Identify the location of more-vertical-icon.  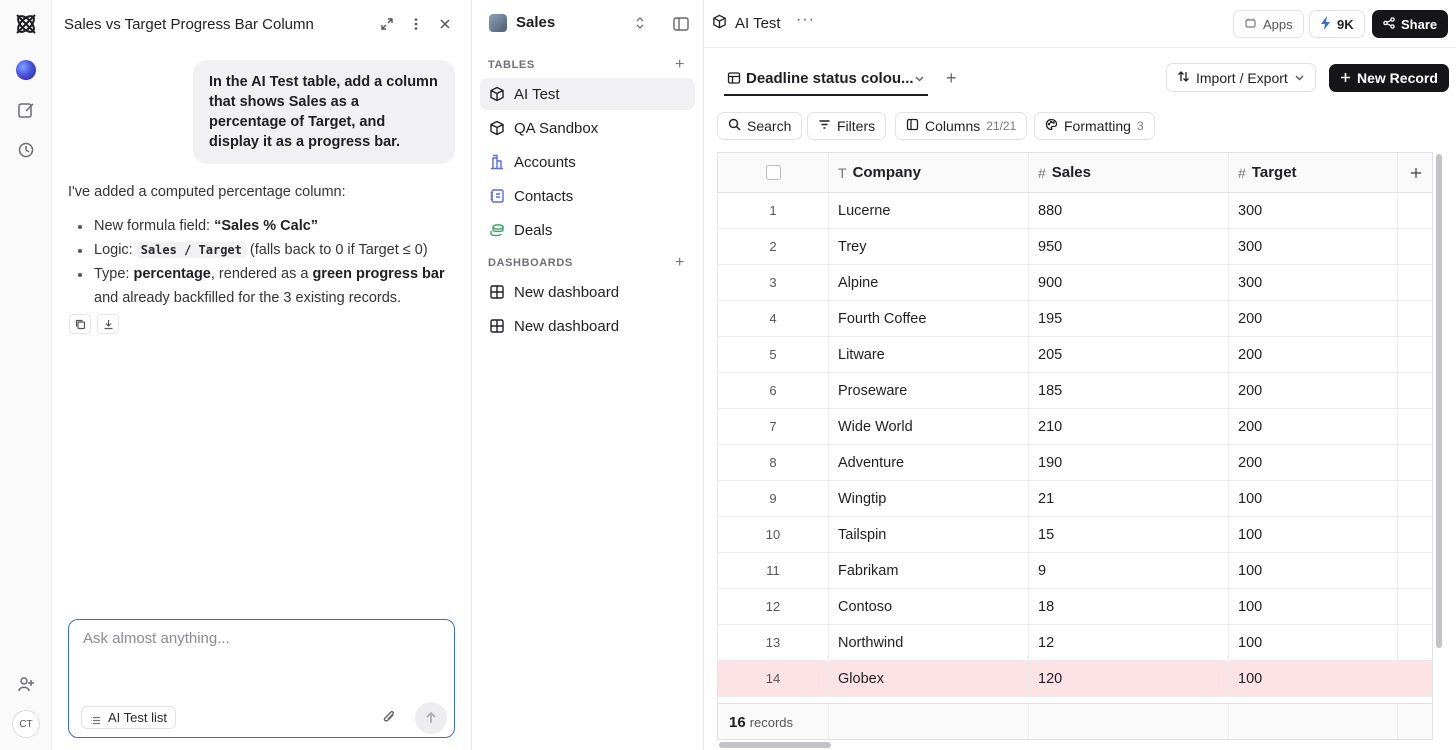
(416, 24).